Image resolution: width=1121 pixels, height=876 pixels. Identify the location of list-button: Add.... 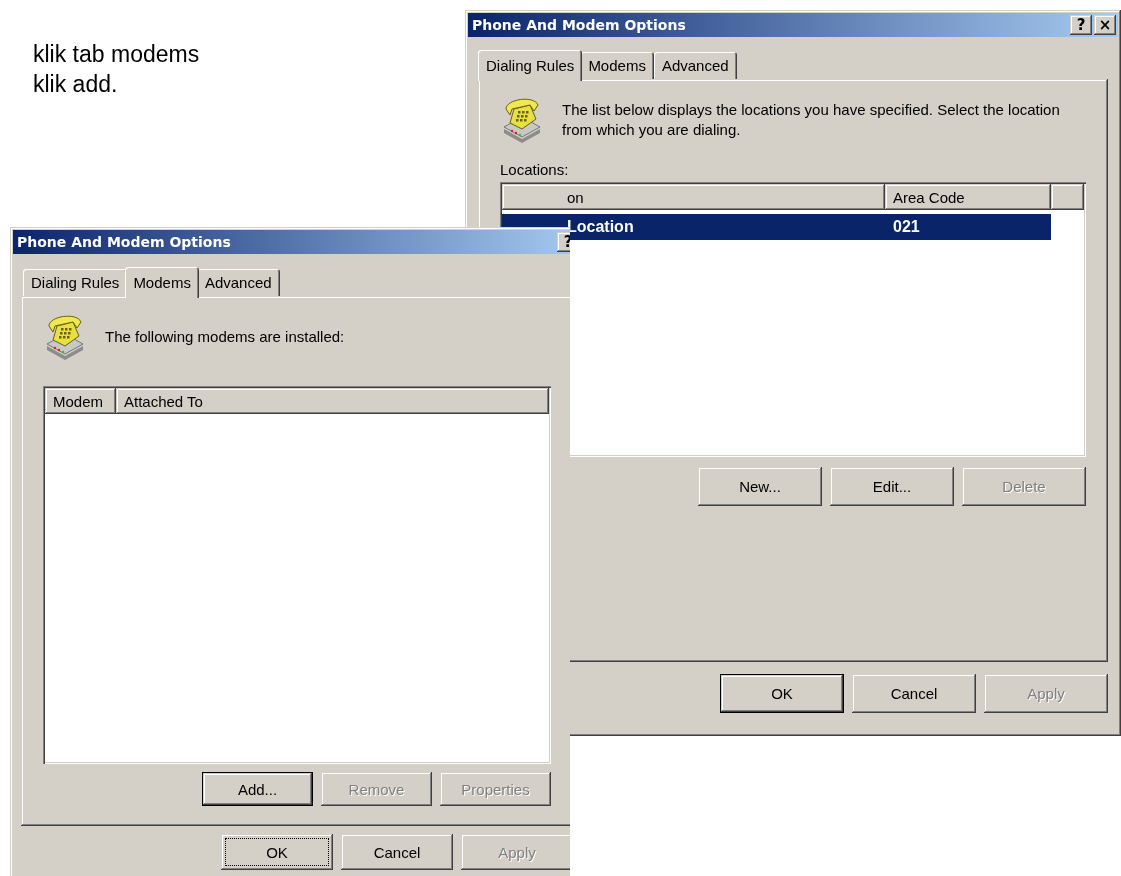
(257, 789).